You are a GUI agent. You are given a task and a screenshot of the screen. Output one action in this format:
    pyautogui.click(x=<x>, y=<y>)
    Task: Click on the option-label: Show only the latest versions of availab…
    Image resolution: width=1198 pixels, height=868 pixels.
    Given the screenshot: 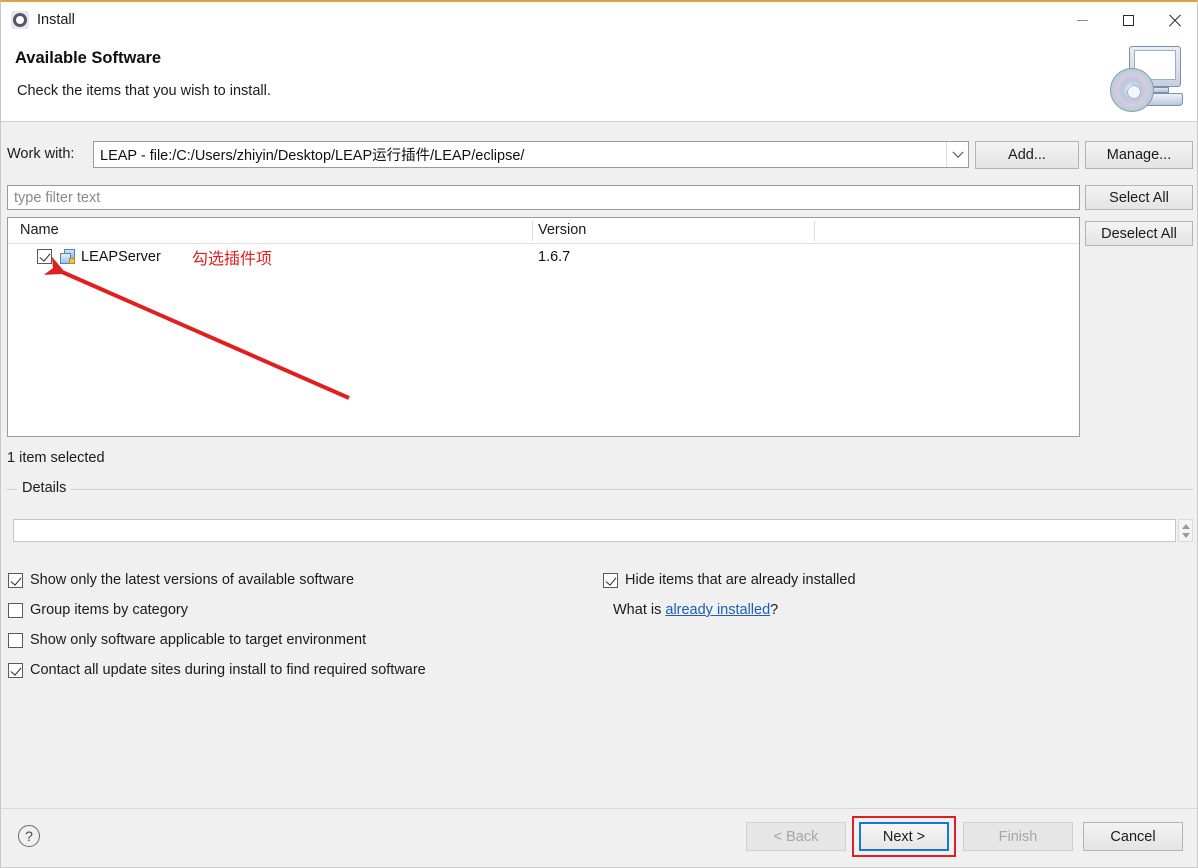 What is the action you would take?
    pyautogui.click(x=192, y=580)
    